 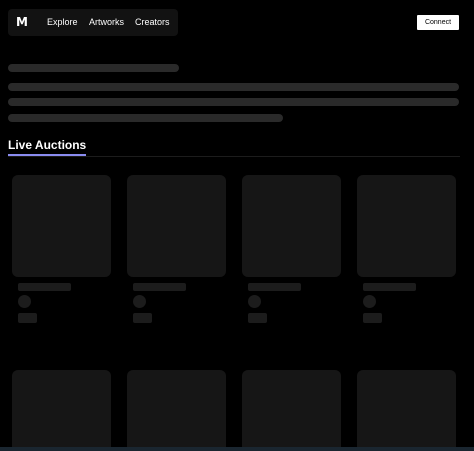 I want to click on bottom-scroll-strip, so click(x=237, y=449).